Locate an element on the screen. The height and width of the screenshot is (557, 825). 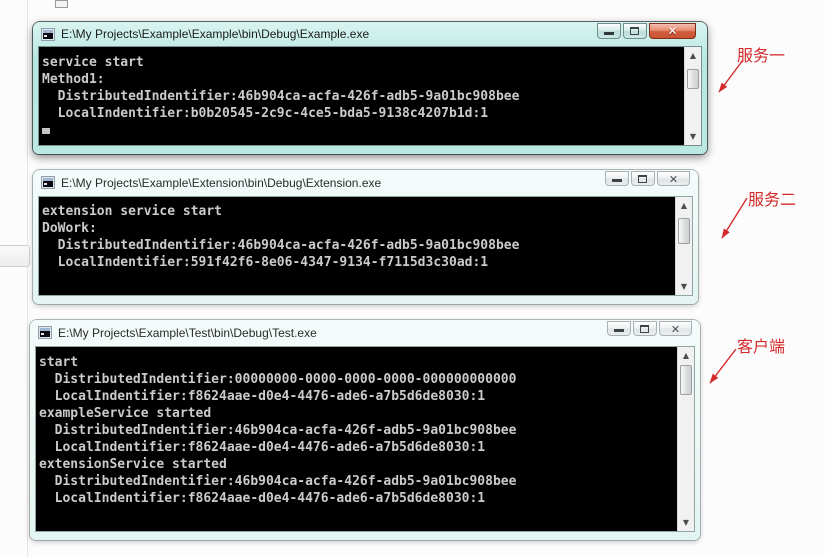
annotation-arrow-service2 is located at coordinates (734, 218).